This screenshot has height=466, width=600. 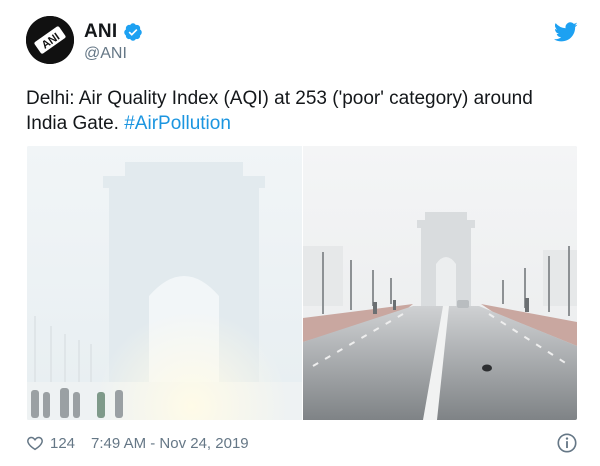 I want to click on twitter-bird-icon, so click(x=566, y=32).